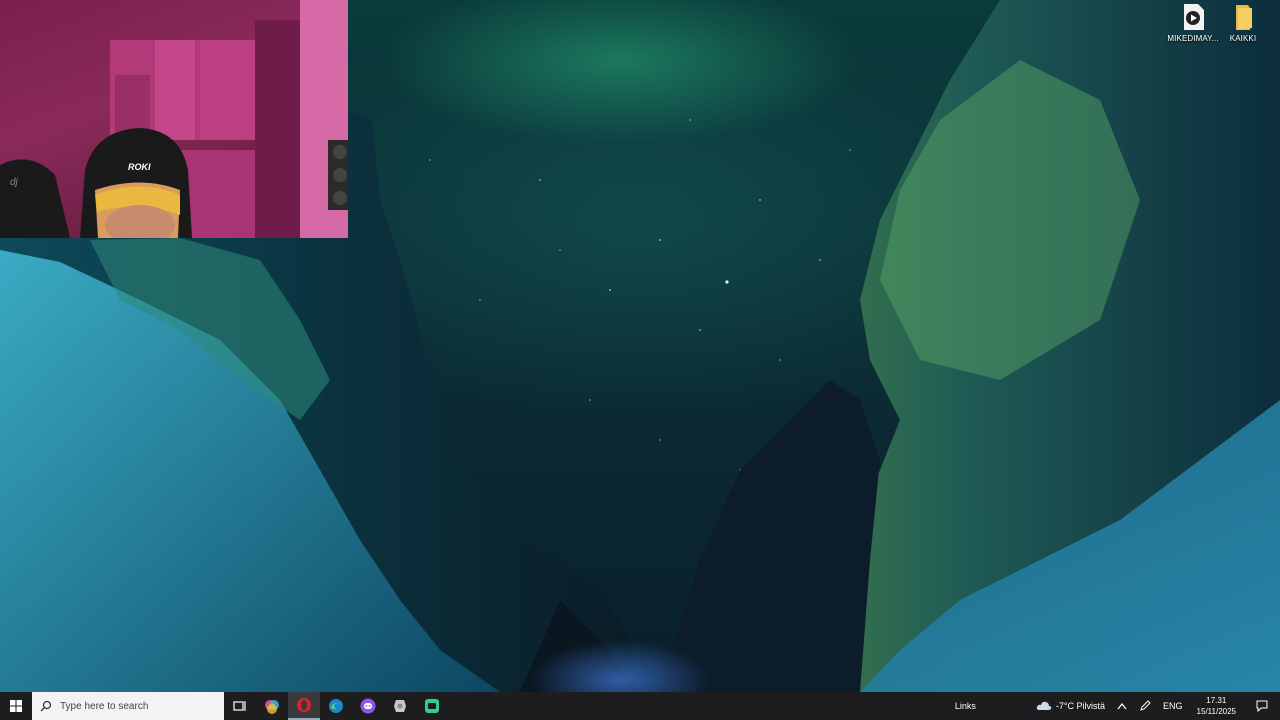  I want to click on start-button, so click(16, 706).